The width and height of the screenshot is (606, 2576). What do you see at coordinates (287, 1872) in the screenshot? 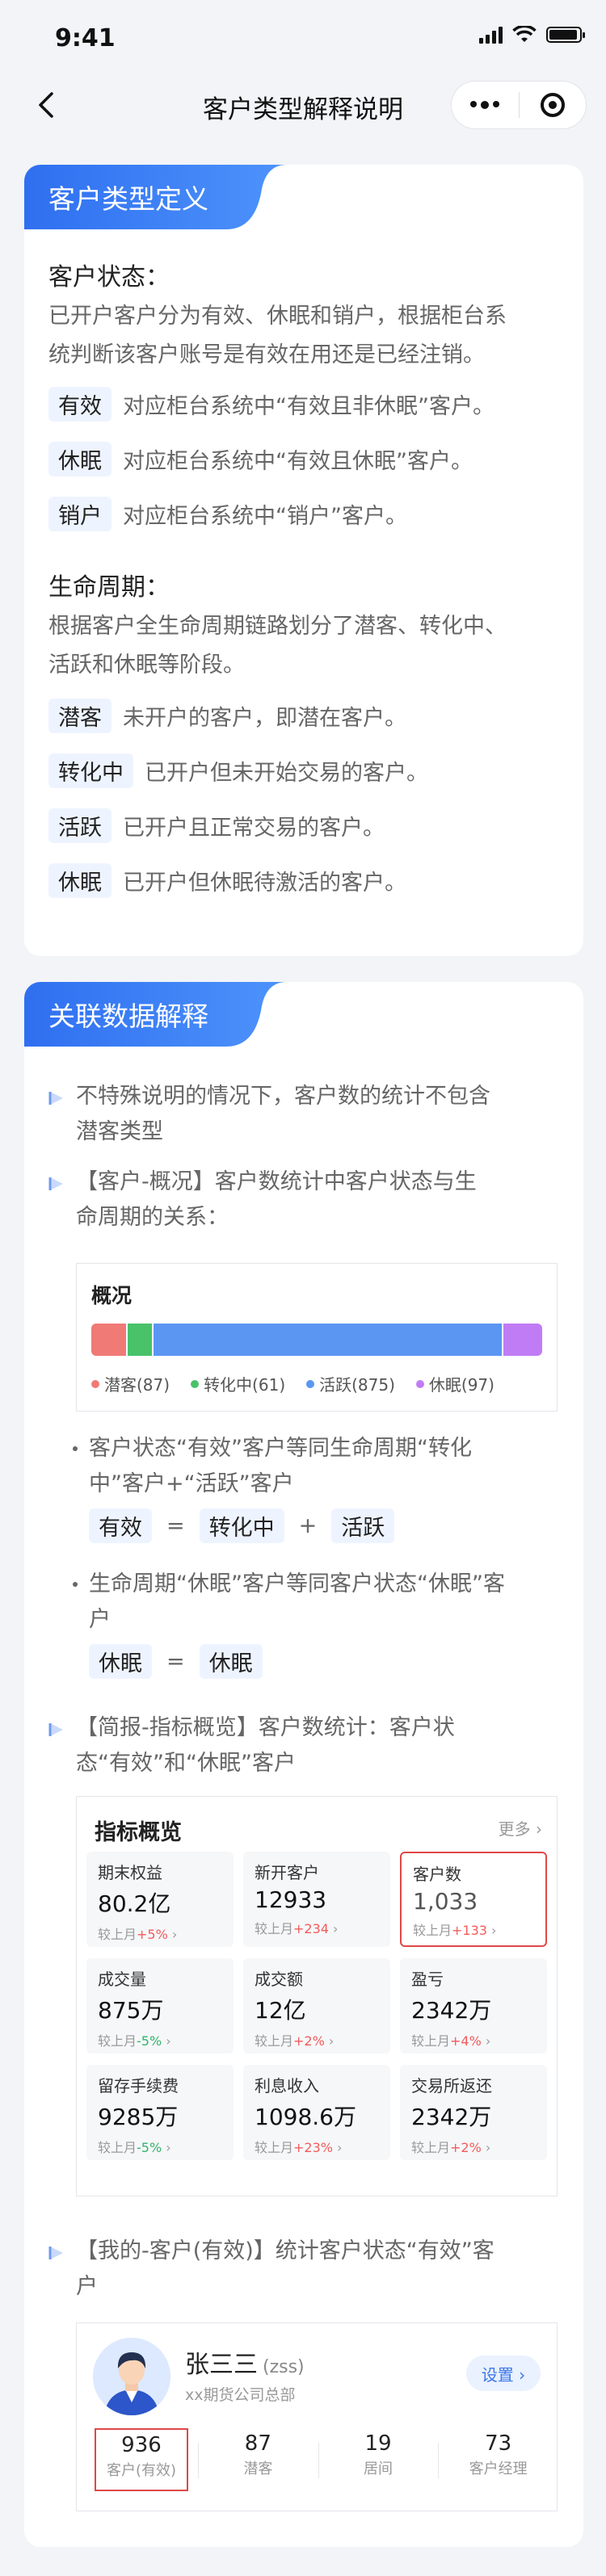
I see `indicator-label: 新开客户` at bounding box center [287, 1872].